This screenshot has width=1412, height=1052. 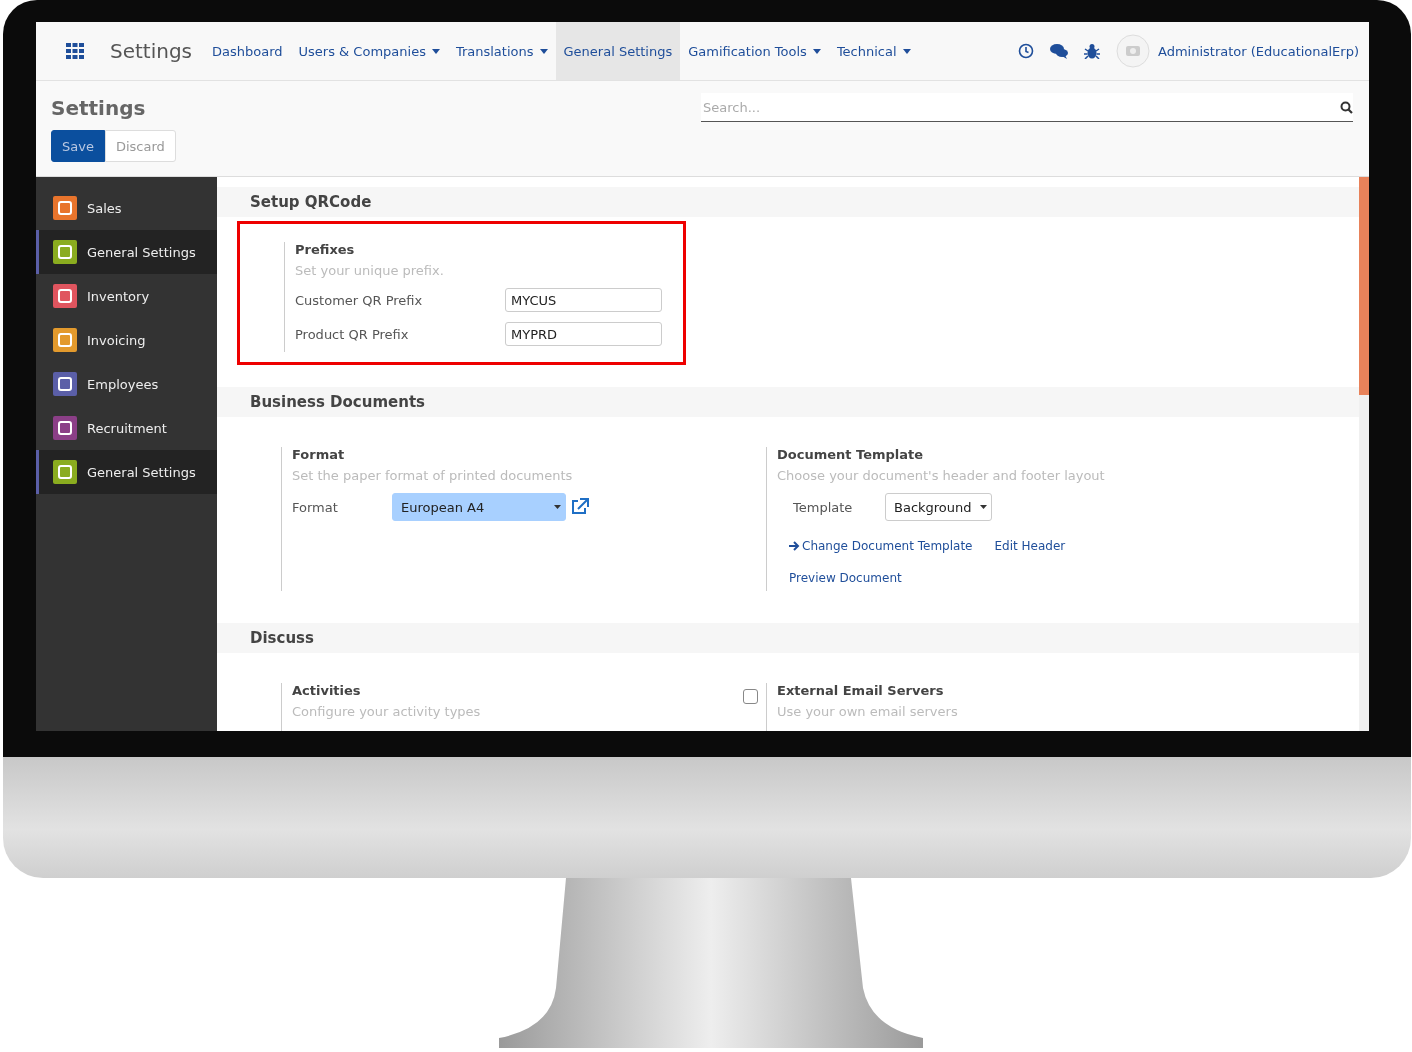 What do you see at coordinates (1030, 546) in the screenshot?
I see `link: Edit Header` at bounding box center [1030, 546].